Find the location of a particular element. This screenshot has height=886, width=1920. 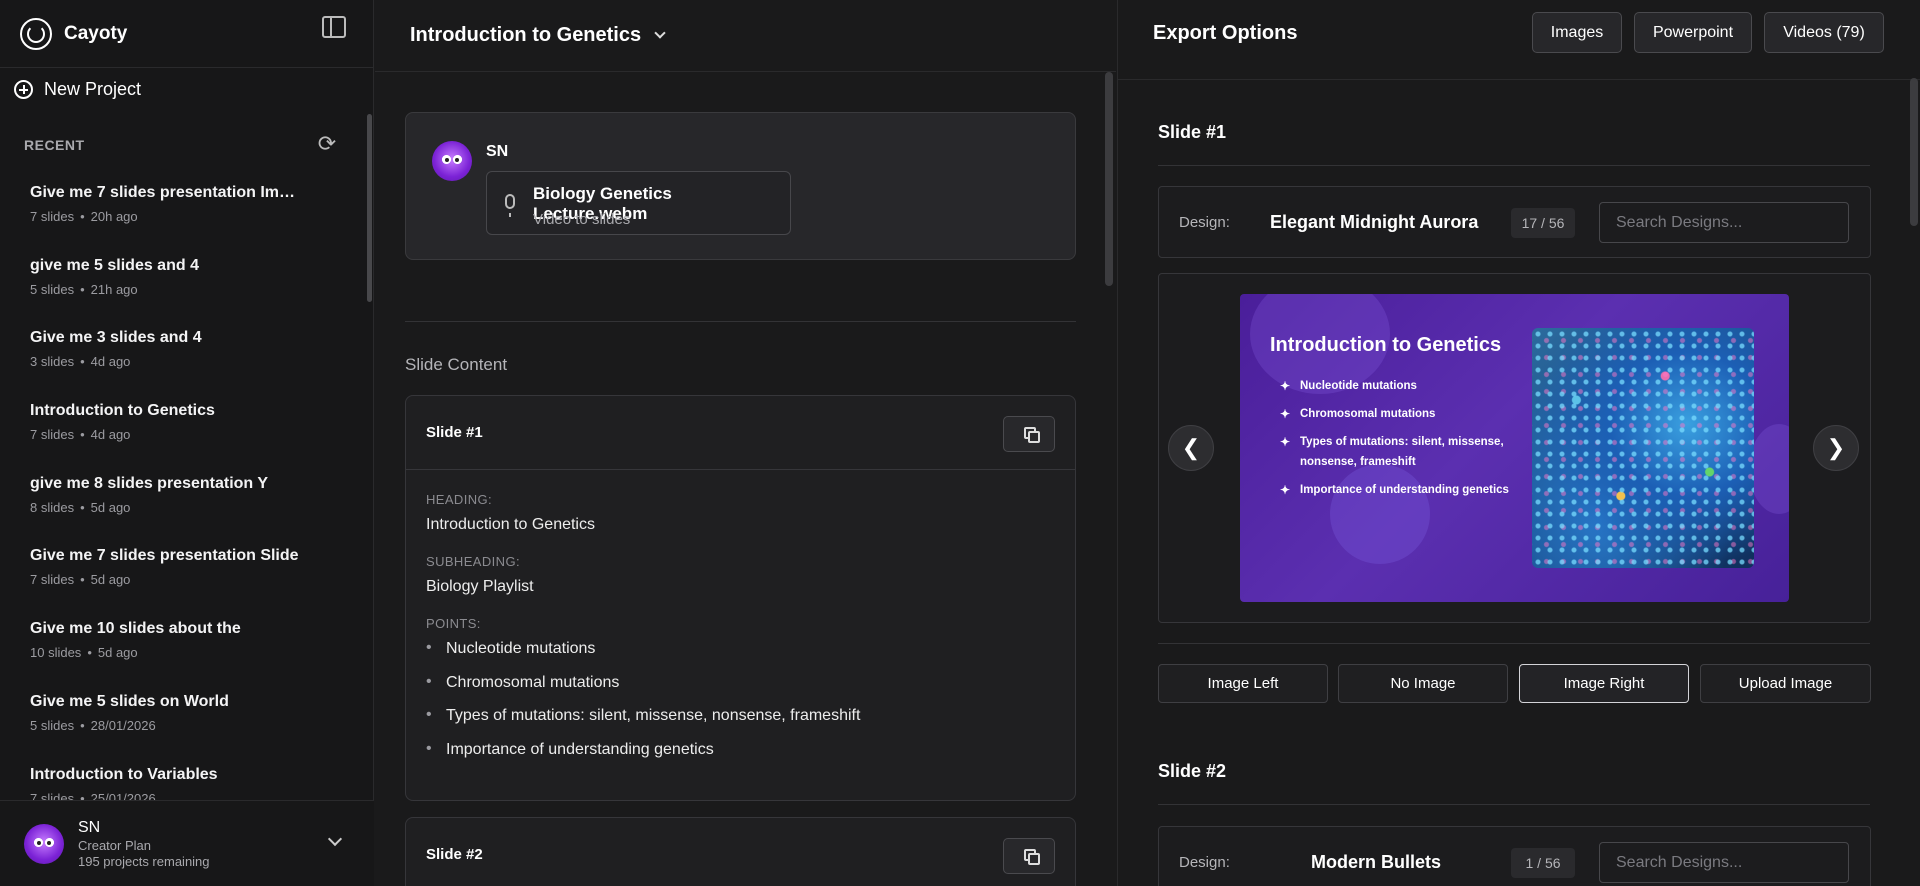

design-name: Modern Bullets is located at coordinates (1376, 862).